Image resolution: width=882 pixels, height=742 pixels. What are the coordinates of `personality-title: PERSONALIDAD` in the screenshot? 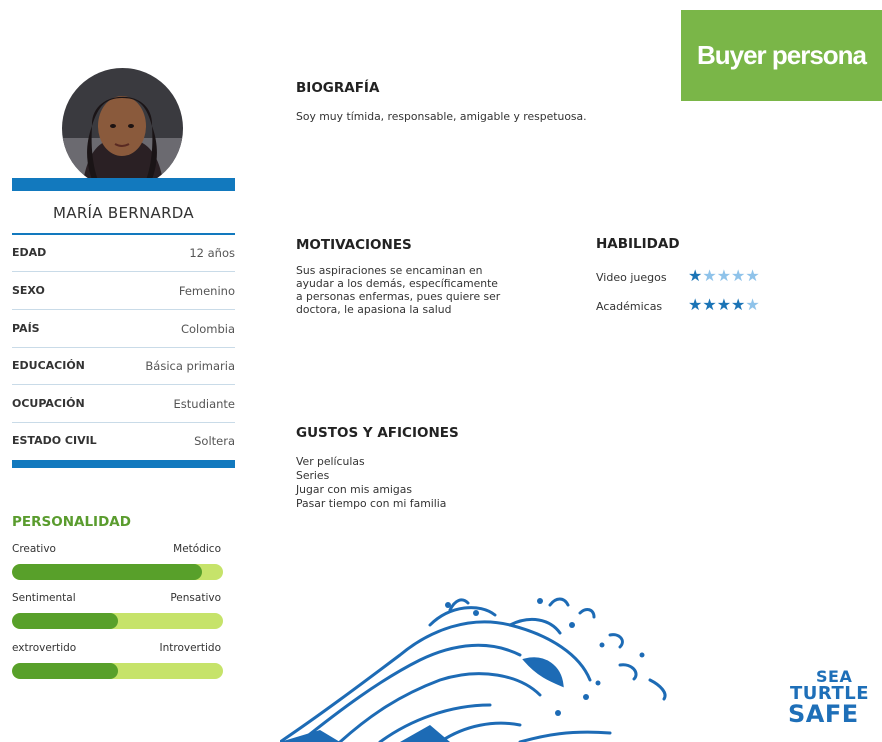 It's located at (71, 522).